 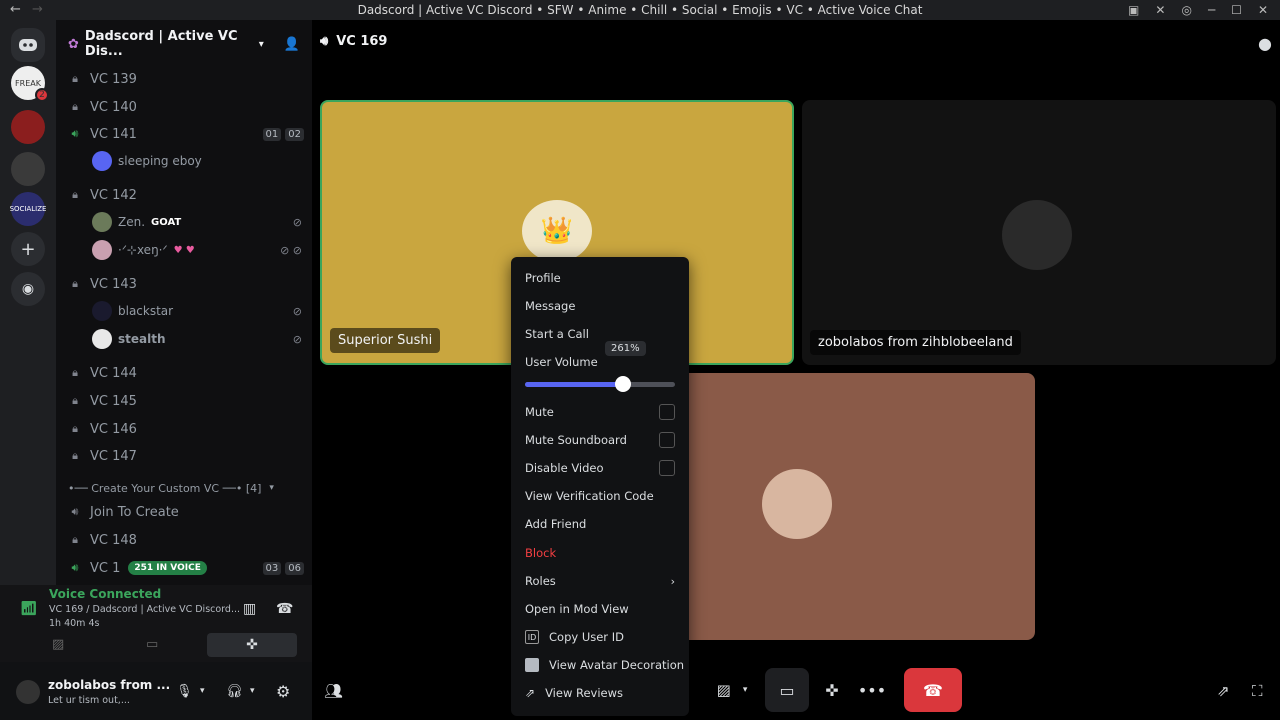 I want to click on channel-name: VC 143, so click(x=113, y=284).